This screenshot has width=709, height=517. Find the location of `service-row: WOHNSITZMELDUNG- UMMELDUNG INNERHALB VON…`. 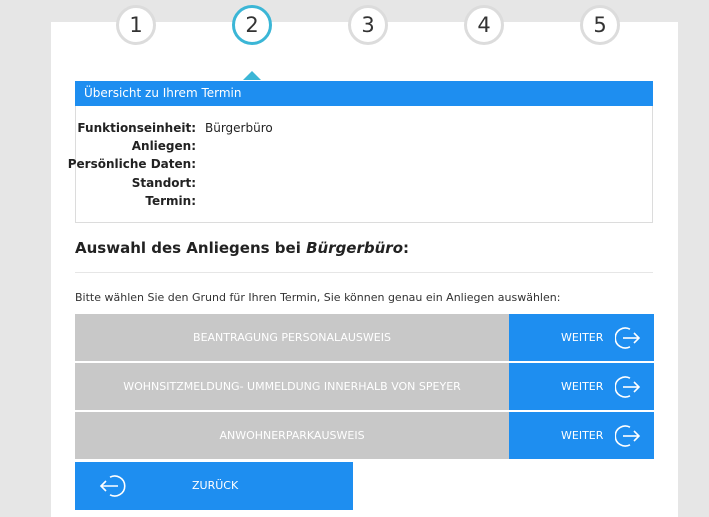

service-row: WOHNSITZMELDUNG- UMMELDUNG INNERHALB VON… is located at coordinates (364, 386).